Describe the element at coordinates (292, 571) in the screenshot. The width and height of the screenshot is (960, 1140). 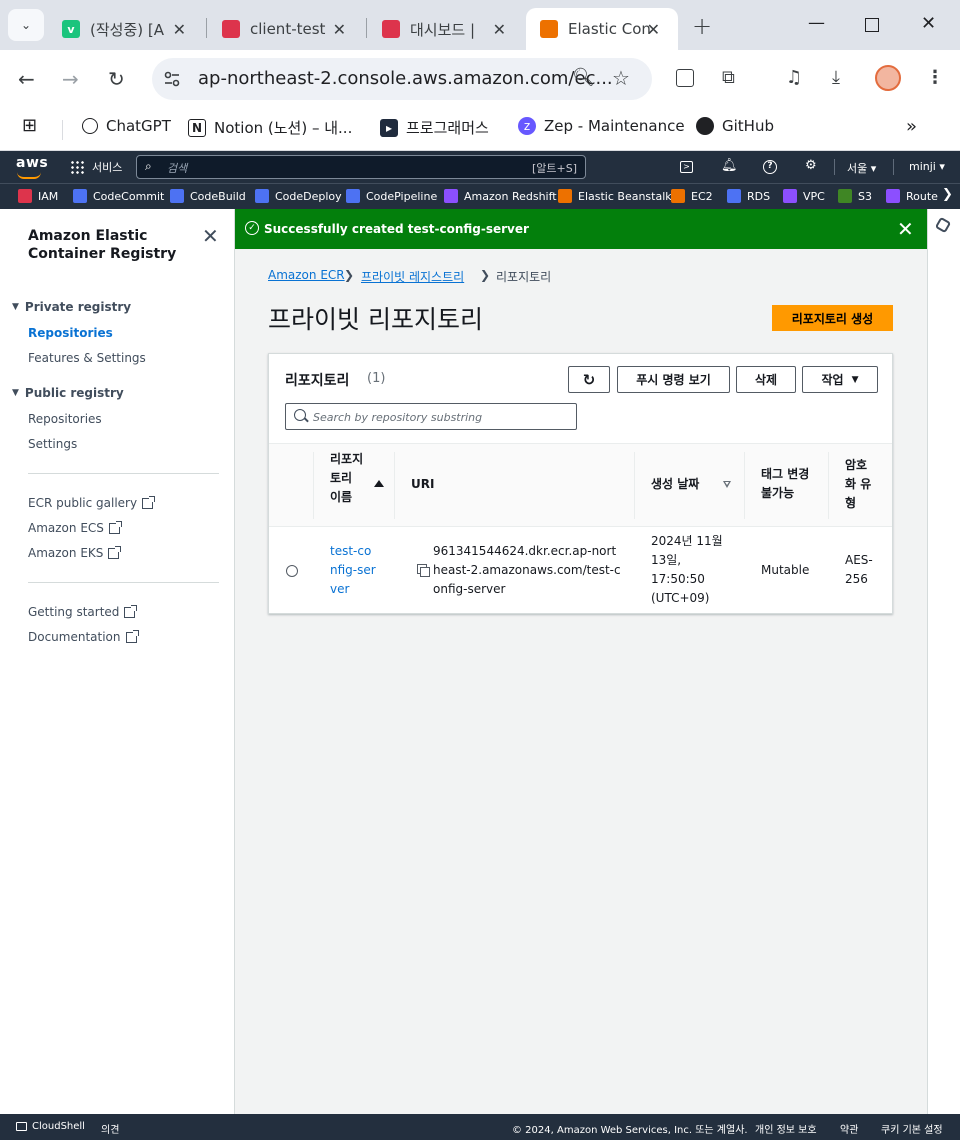
I see `row-select-radio` at that location.